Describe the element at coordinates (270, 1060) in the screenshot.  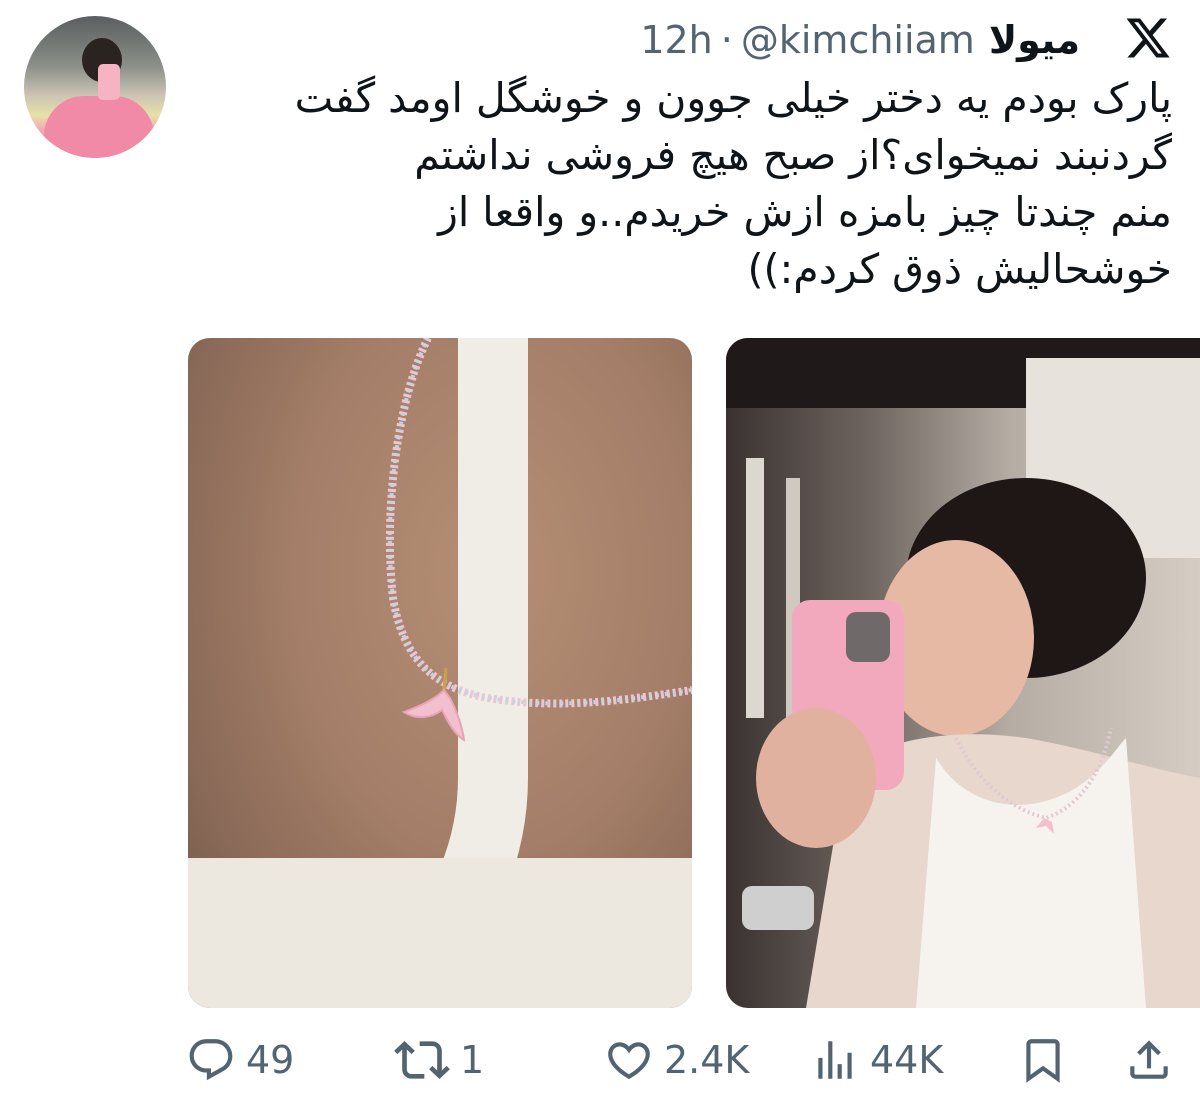
I see `reply-count: 49` at that location.